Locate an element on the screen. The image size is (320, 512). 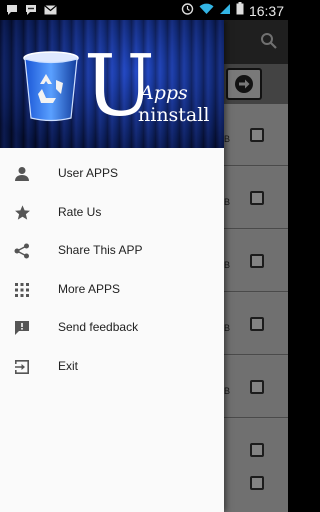
exit-icon is located at coordinates (22, 367).